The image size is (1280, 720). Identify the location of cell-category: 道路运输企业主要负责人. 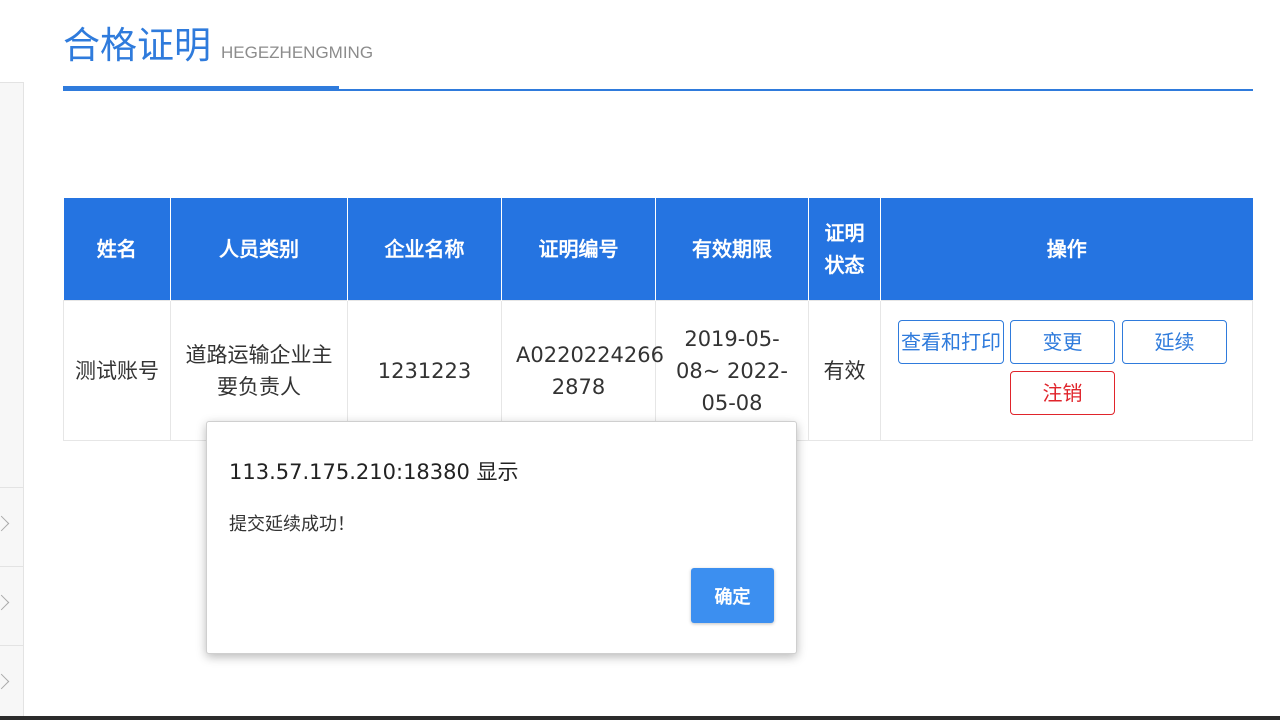
(259, 370).